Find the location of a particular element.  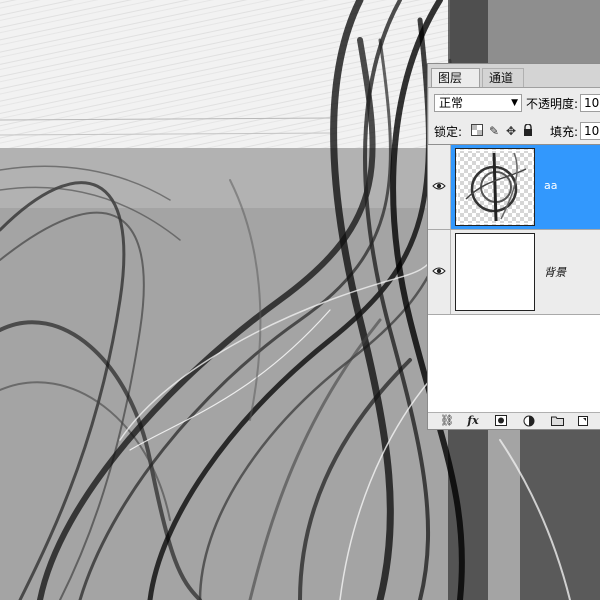

layer-row-background: 背景 is located at coordinates (514, 272).